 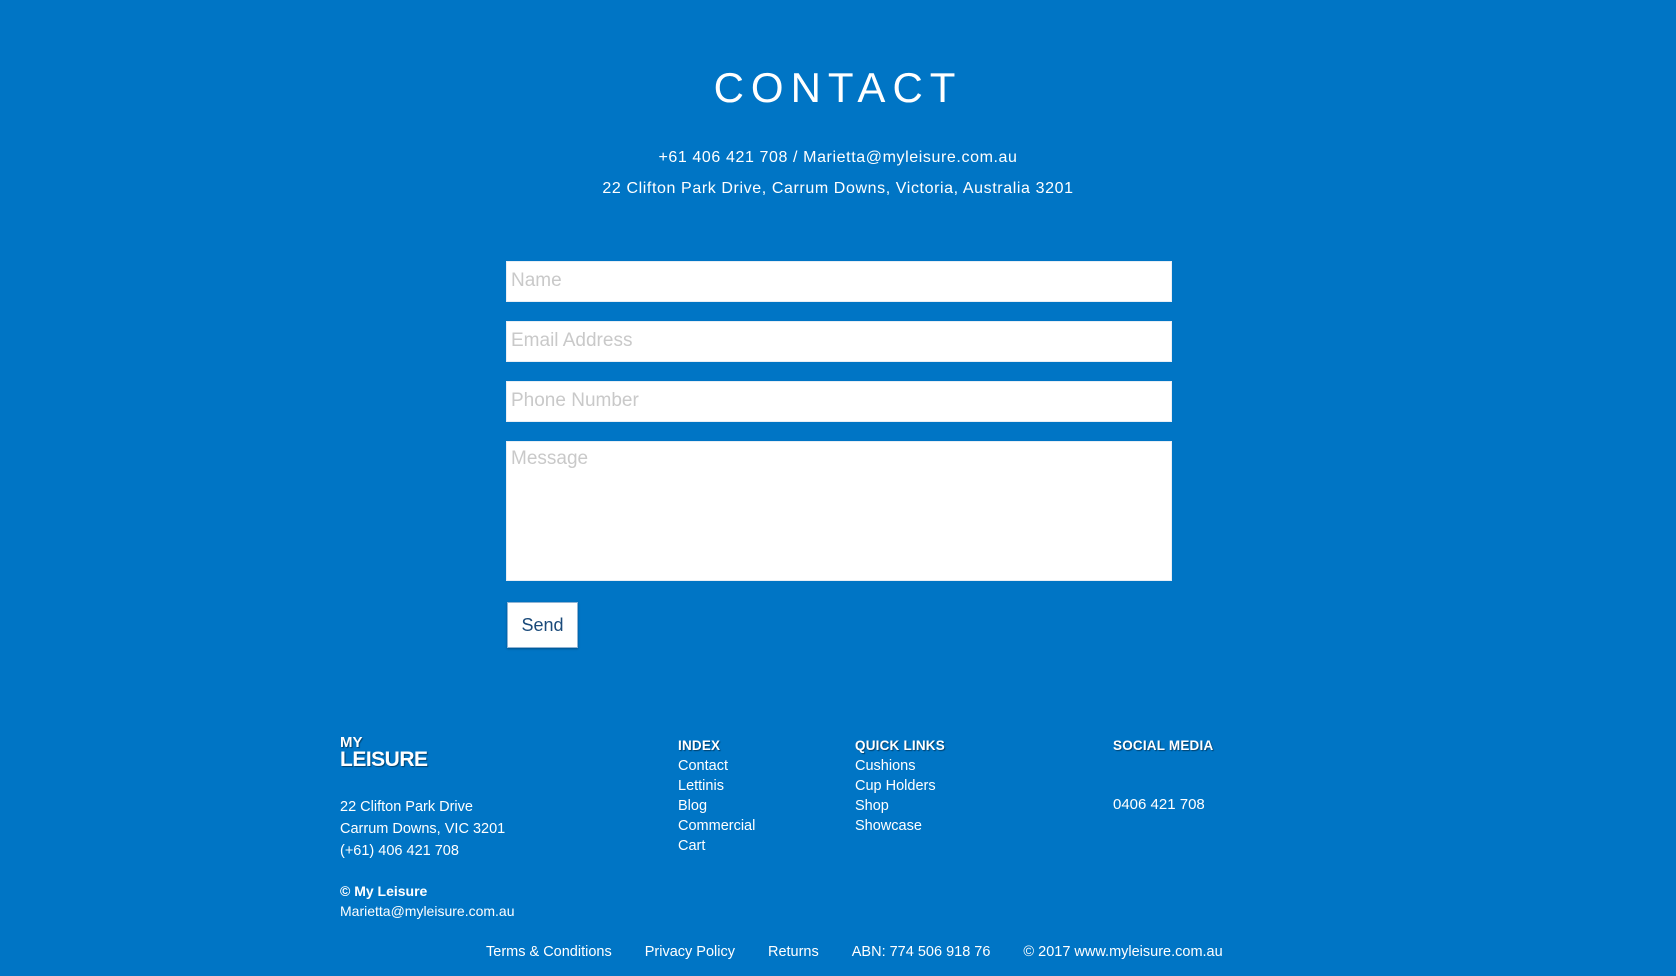 What do you see at coordinates (406, 807) in the screenshot?
I see `address-street: 22 Clifton Park Drive` at bounding box center [406, 807].